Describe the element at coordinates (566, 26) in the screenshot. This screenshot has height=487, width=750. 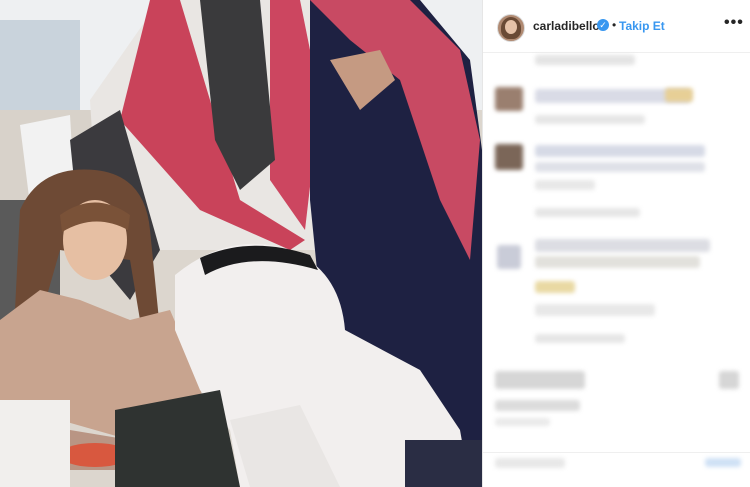
I see `username-link: carladibello` at that location.